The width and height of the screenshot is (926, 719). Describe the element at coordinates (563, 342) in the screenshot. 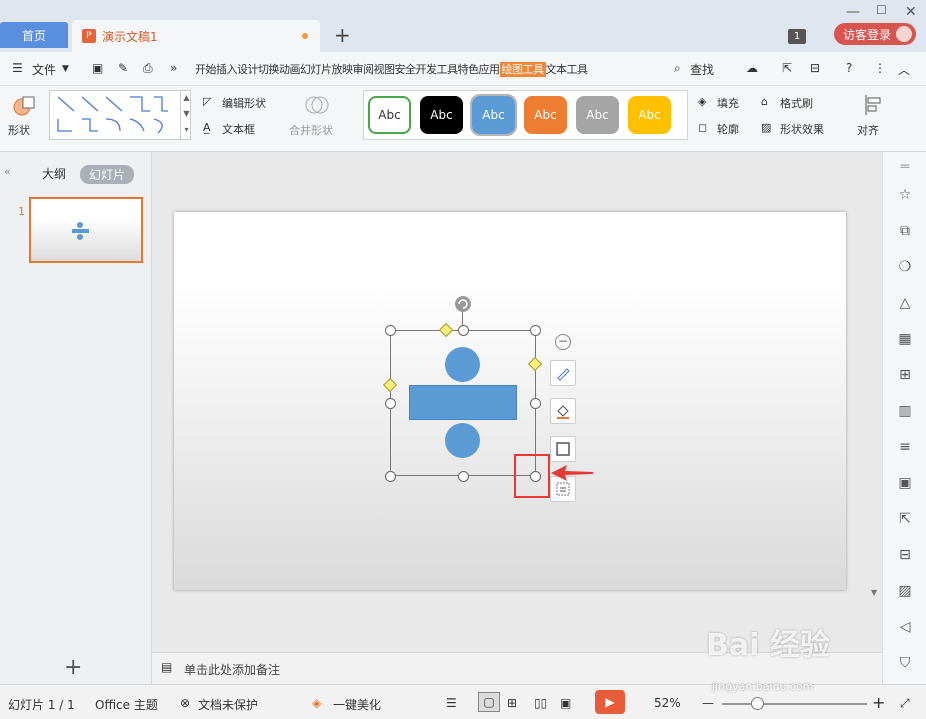

I see `collapse-toolbar-icon: −` at that location.